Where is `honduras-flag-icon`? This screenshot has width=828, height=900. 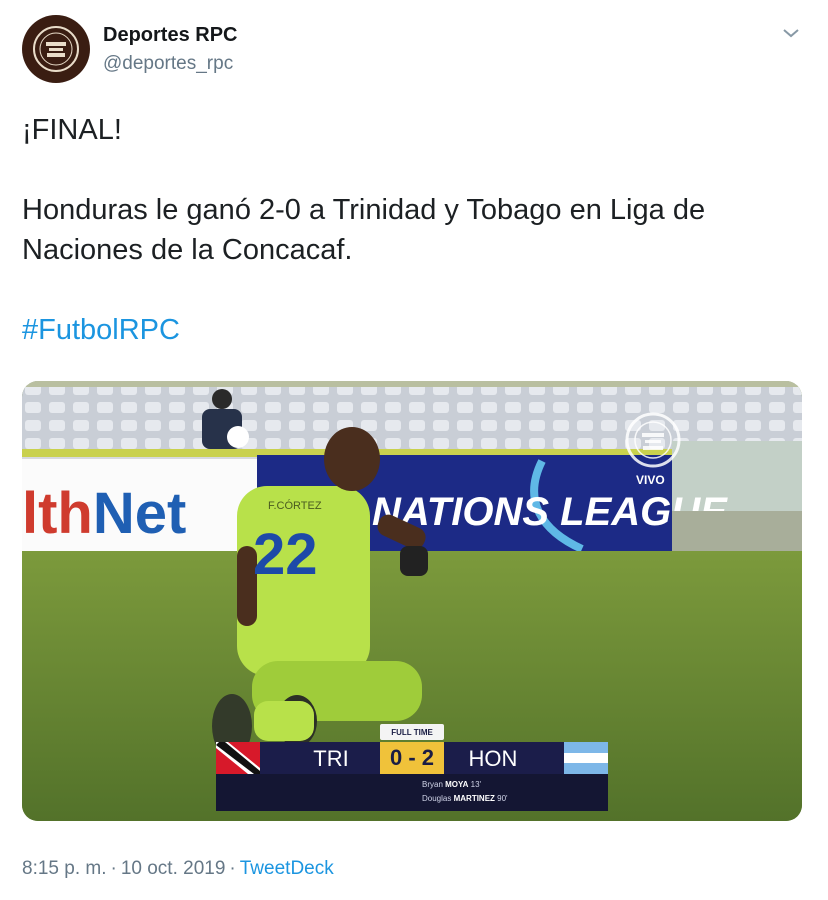
honduras-flag-icon is located at coordinates (586, 758).